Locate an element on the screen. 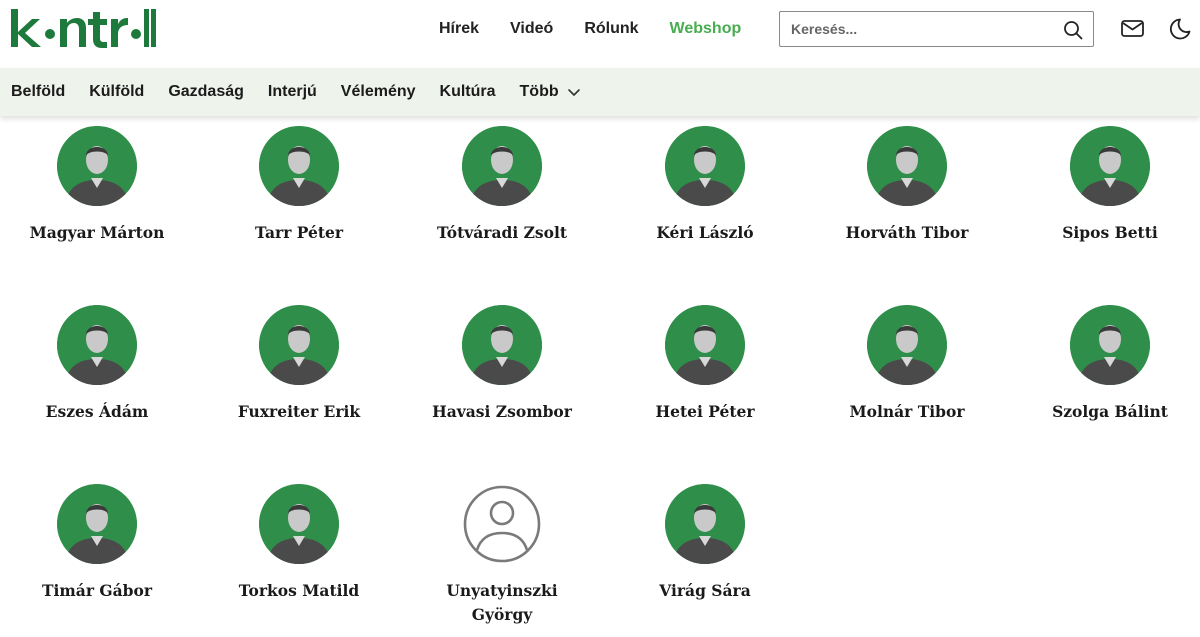 The height and width of the screenshot is (637, 1200). author-name: Virág Sára is located at coordinates (705, 591).